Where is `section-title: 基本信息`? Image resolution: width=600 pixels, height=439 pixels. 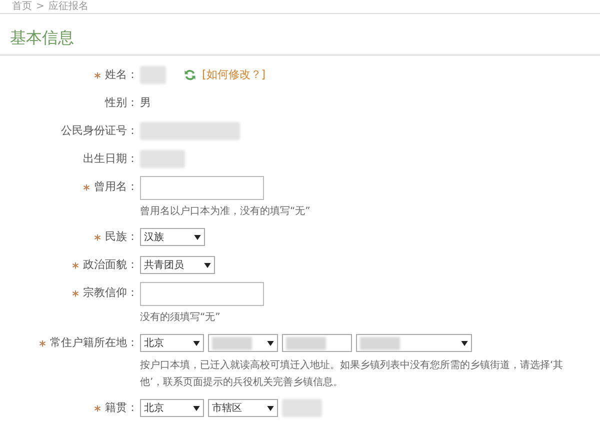
section-title: 基本信息 is located at coordinates (42, 38).